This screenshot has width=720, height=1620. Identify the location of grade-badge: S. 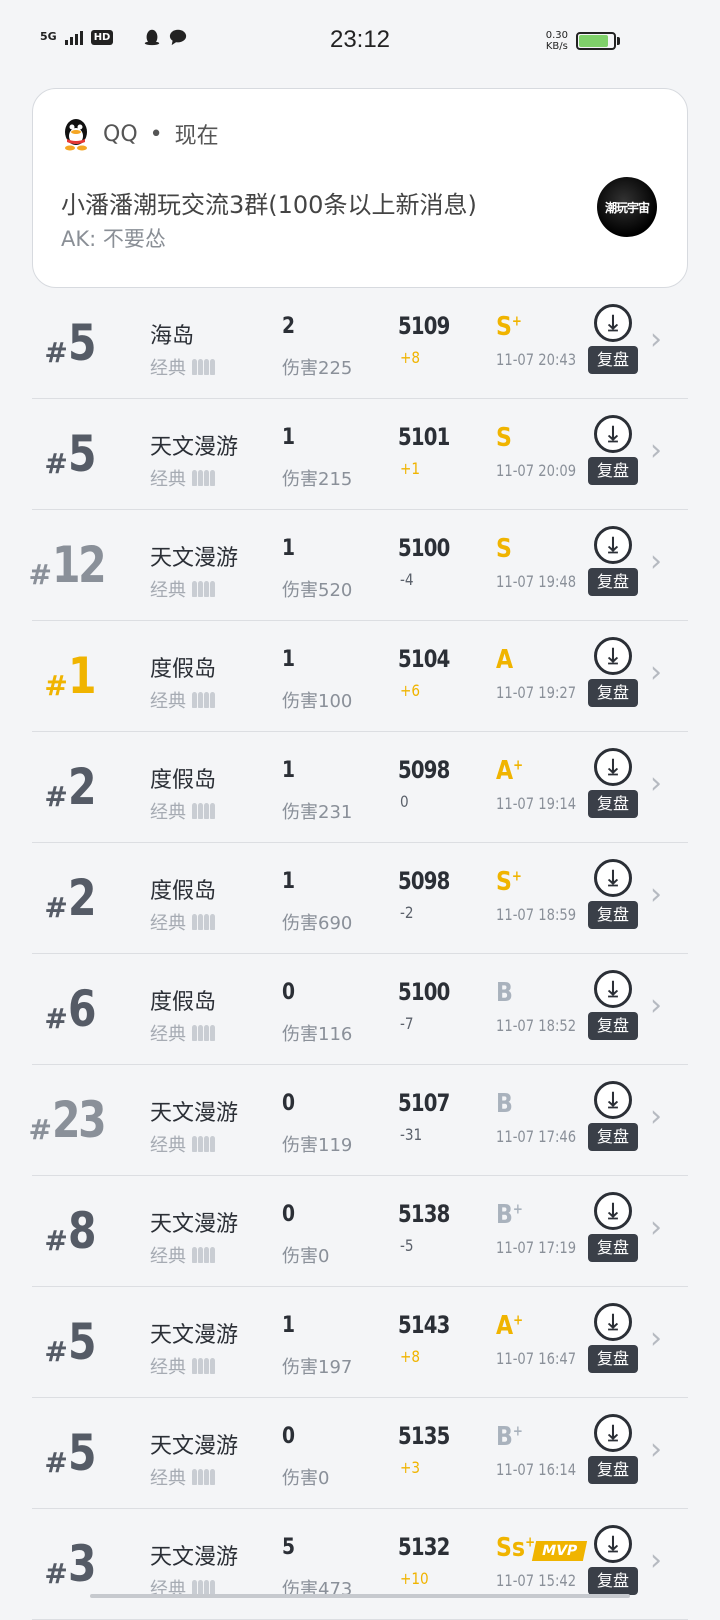
(504, 549).